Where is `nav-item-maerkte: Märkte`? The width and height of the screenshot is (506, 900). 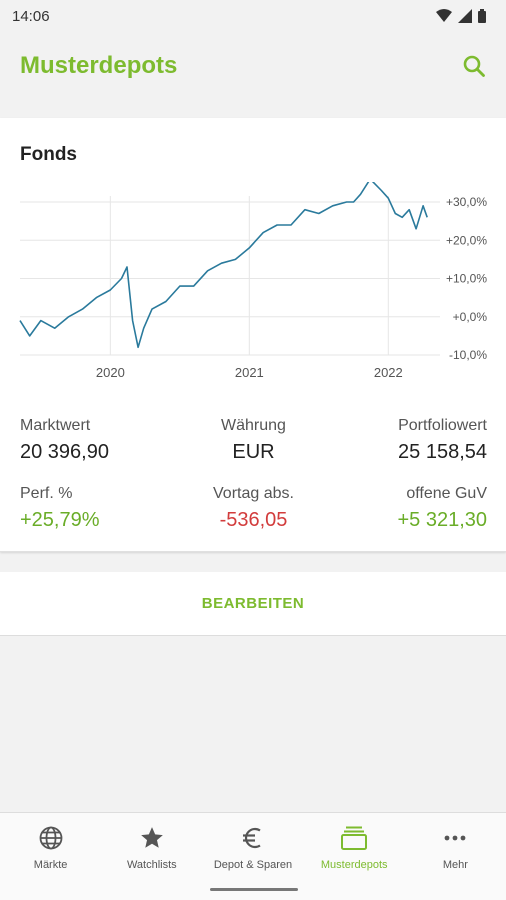 nav-item-maerkte: Märkte is located at coordinates (50, 856).